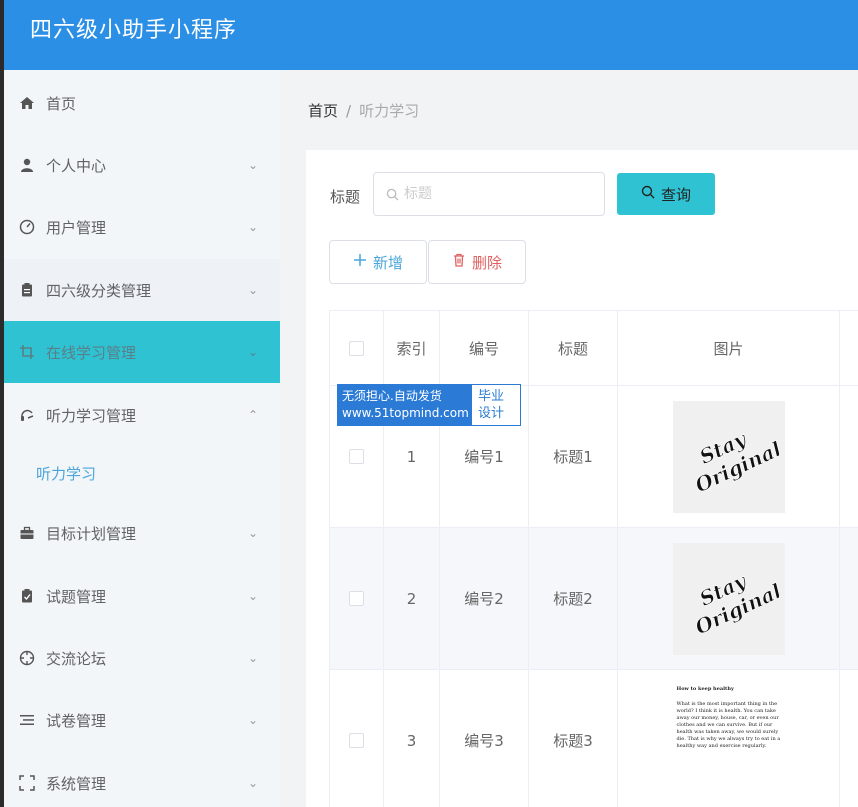  I want to click on sidebar-item-online-learning: 在线学习管理 ⌄, so click(142, 352).